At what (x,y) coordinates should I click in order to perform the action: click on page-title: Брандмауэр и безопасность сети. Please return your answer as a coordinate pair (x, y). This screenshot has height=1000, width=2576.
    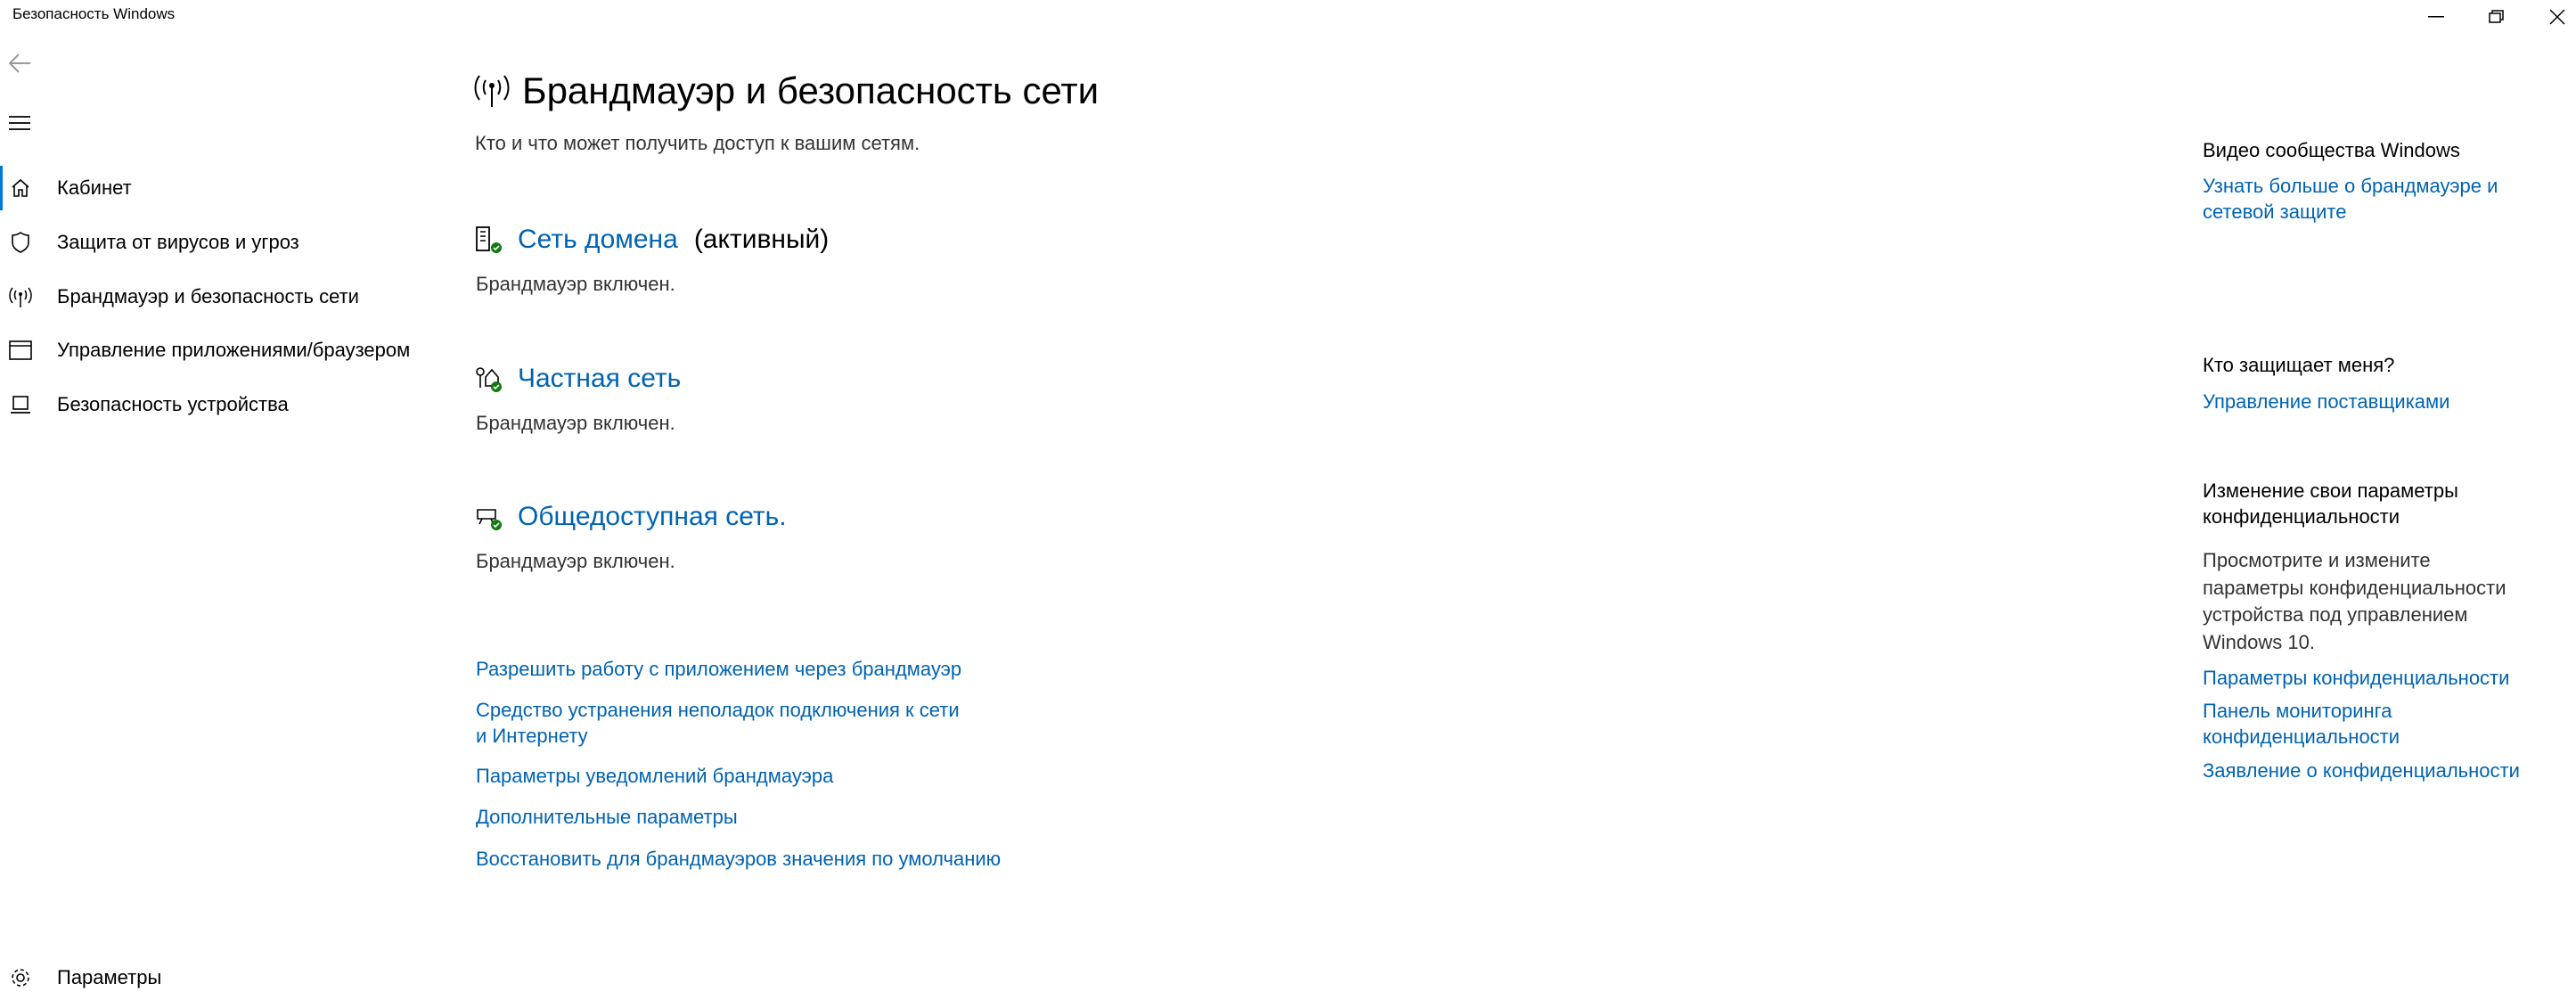
    Looking at the image, I should click on (786, 91).